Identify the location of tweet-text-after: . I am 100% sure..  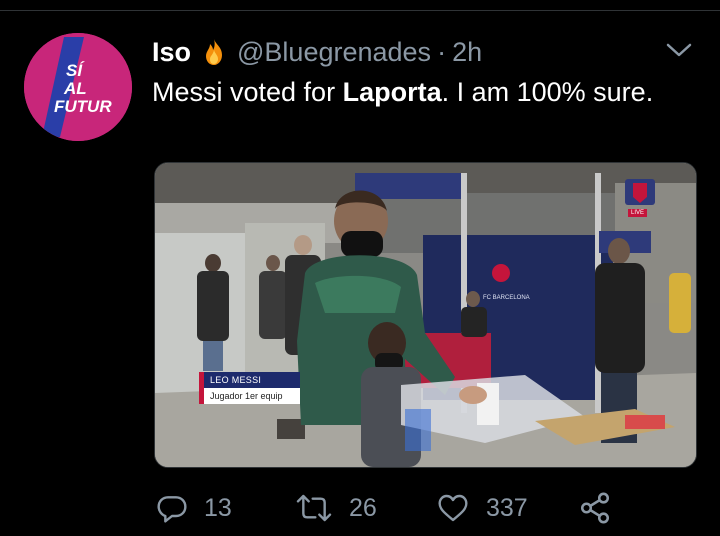
(547, 92).